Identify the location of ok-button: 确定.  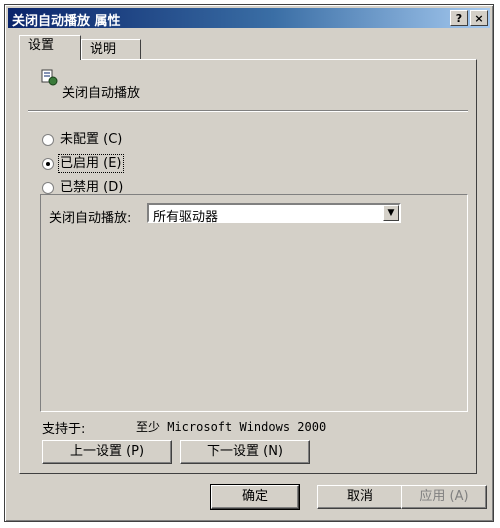
(255, 497).